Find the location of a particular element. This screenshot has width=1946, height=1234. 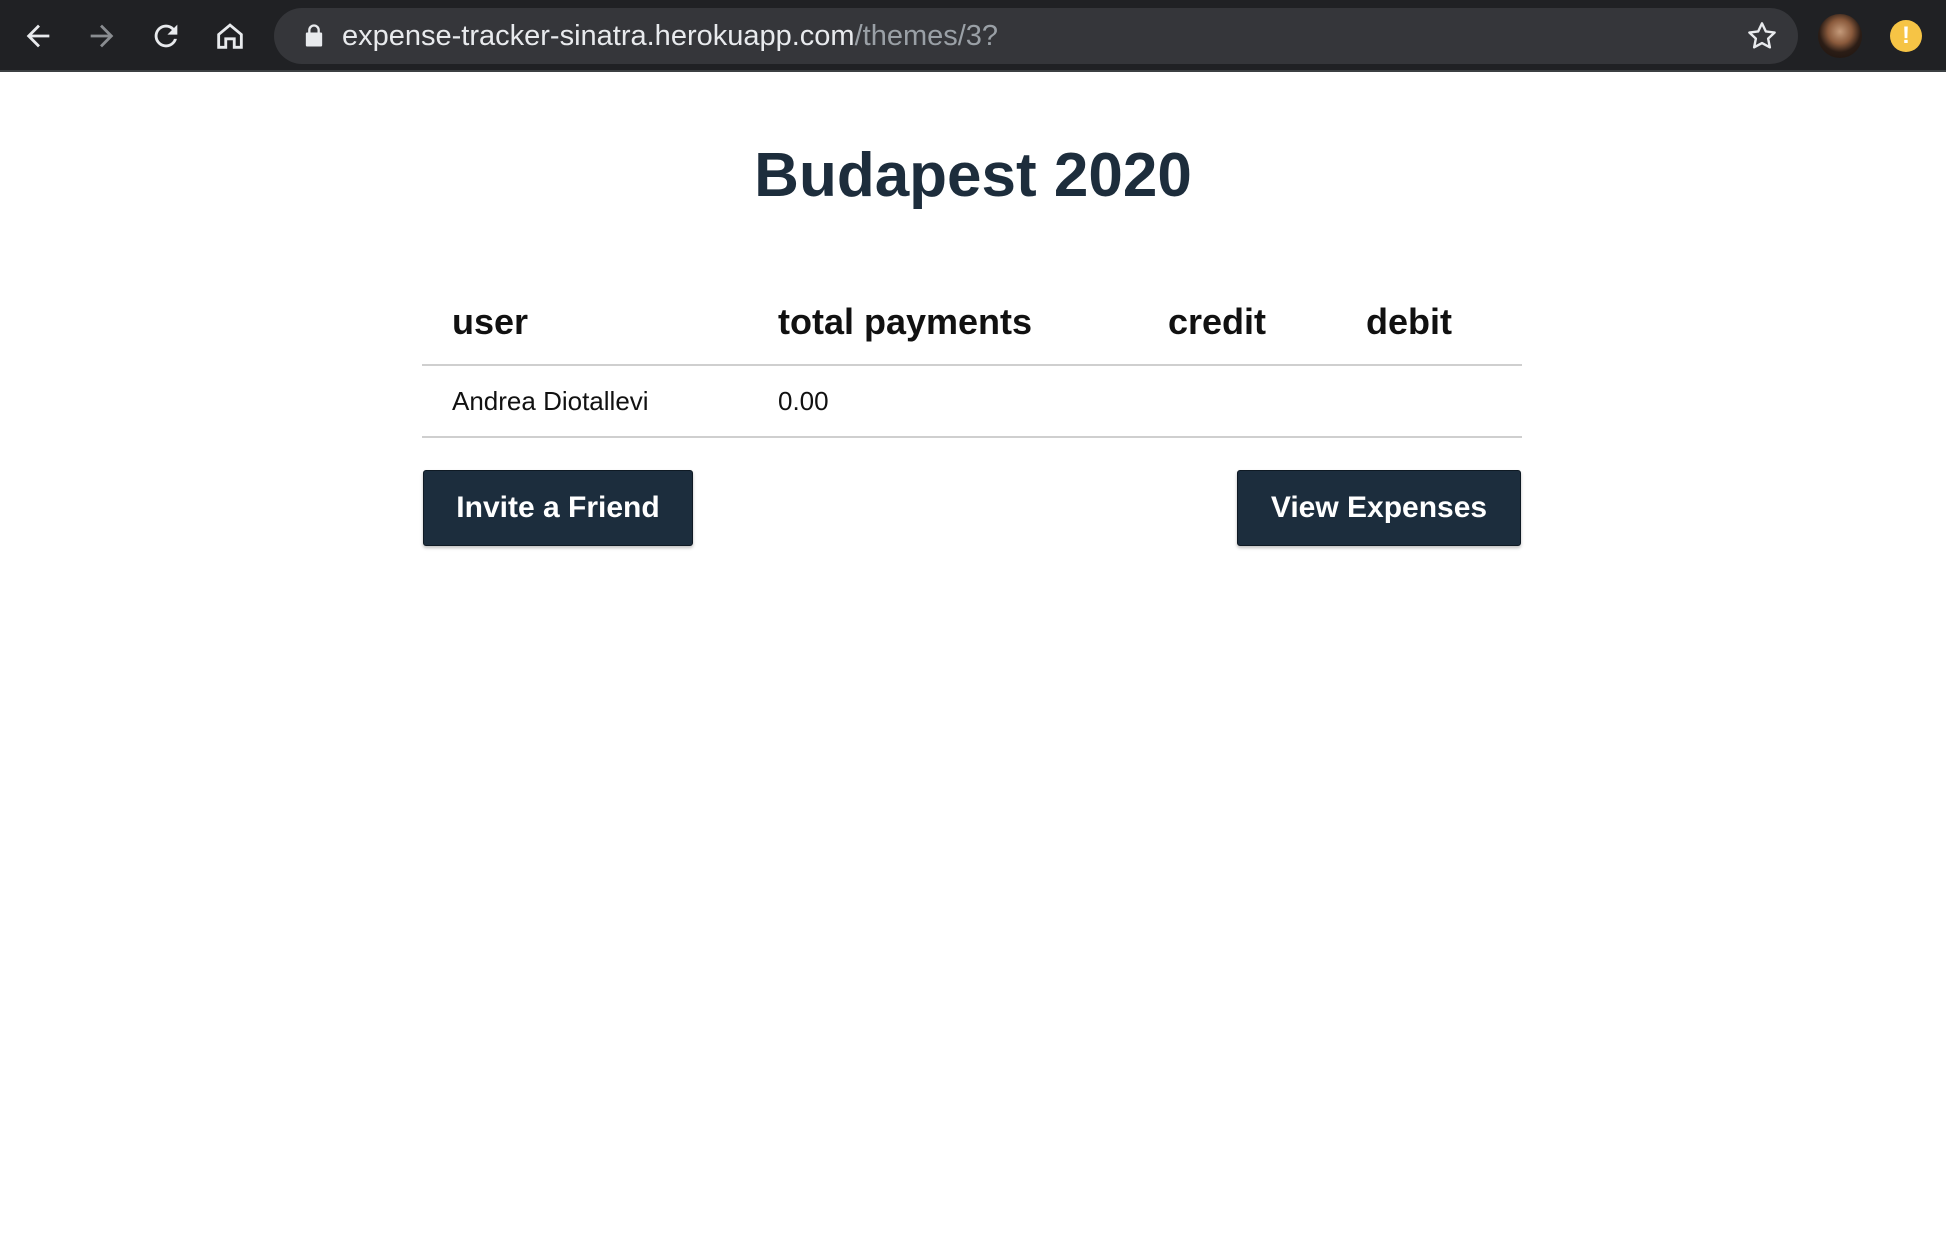

forward-button is located at coordinates (102, 36).